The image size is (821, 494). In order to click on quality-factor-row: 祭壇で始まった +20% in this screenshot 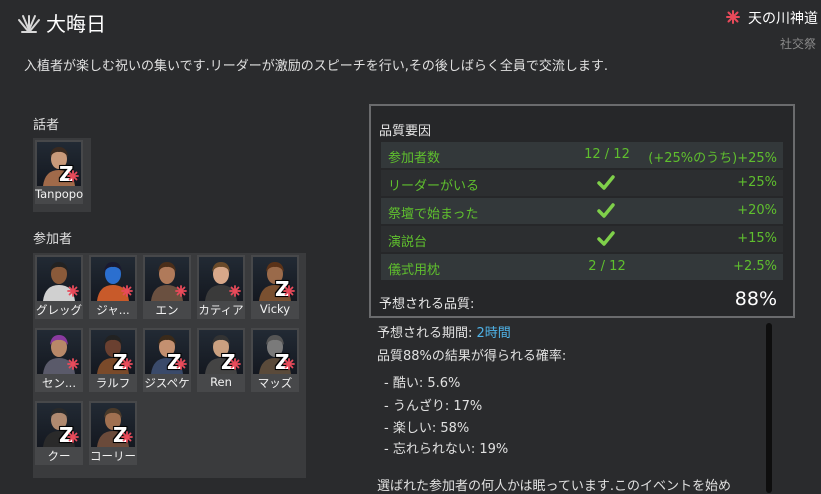, I will do `click(582, 211)`.